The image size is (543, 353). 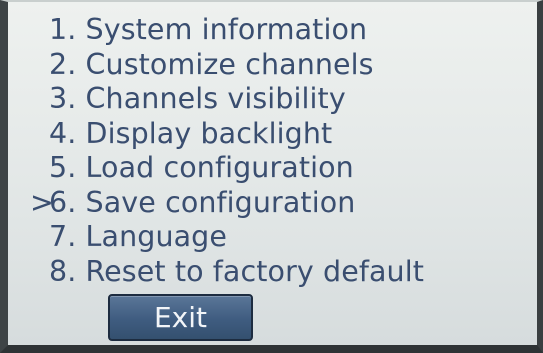 I want to click on menu-item-label: 1. System information, so click(x=208, y=29).